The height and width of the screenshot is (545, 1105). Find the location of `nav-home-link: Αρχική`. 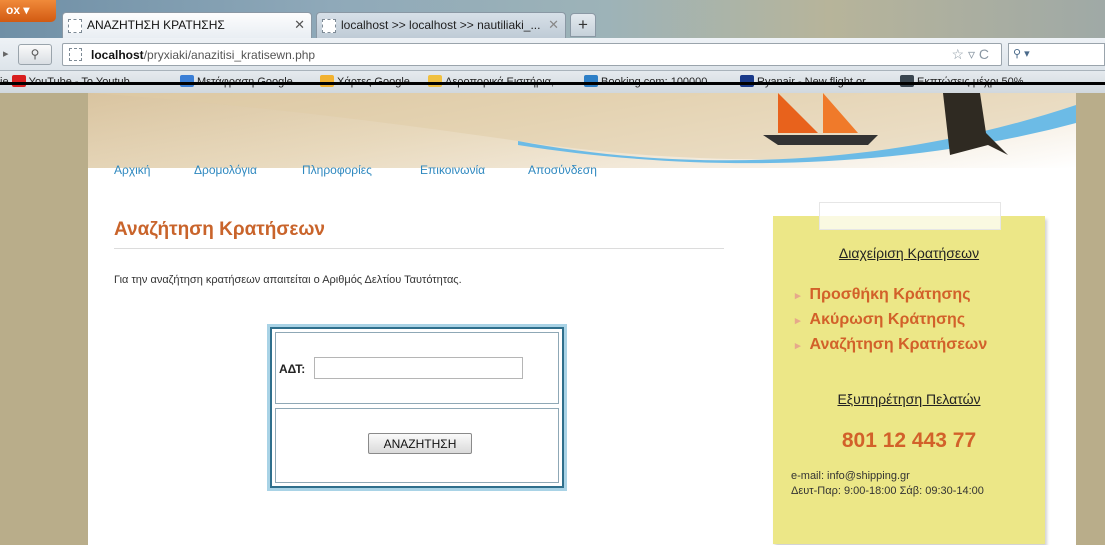

nav-home-link: Αρχική is located at coordinates (132, 170).